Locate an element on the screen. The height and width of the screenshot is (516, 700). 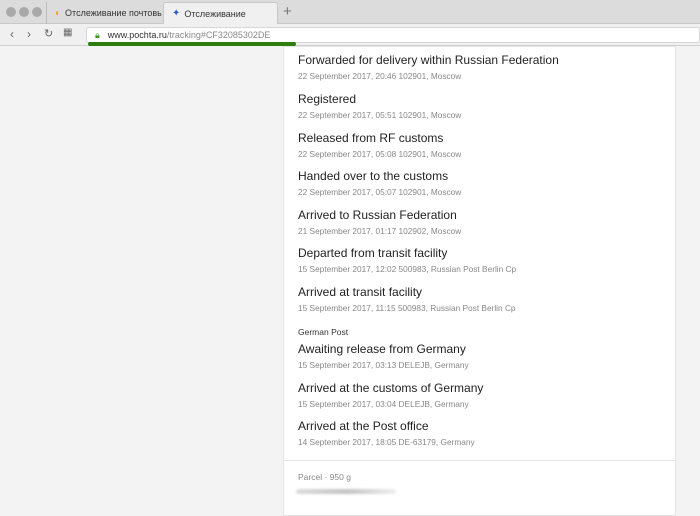
event-title: Awaiting release from Germany is located at coordinates (382, 349).